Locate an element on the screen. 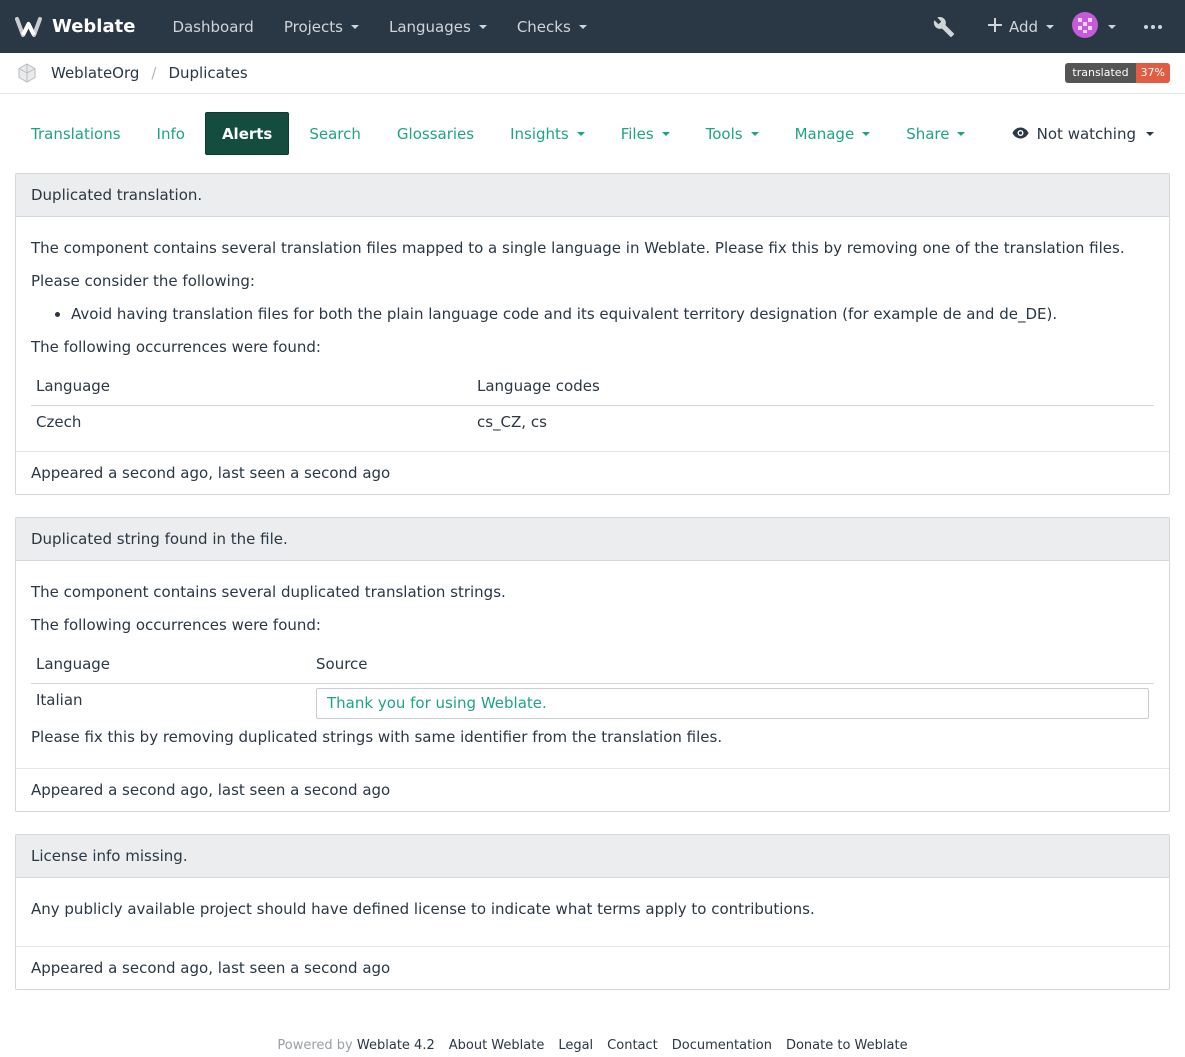  breadcrumb-project: WeblateOrg is located at coordinates (95, 73).